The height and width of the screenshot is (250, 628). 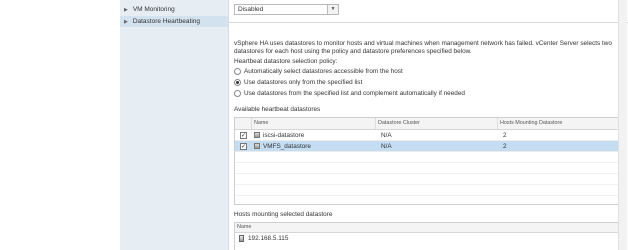 What do you see at coordinates (287, 146) in the screenshot?
I see `datastore-name: VMFS_datastore` at bounding box center [287, 146].